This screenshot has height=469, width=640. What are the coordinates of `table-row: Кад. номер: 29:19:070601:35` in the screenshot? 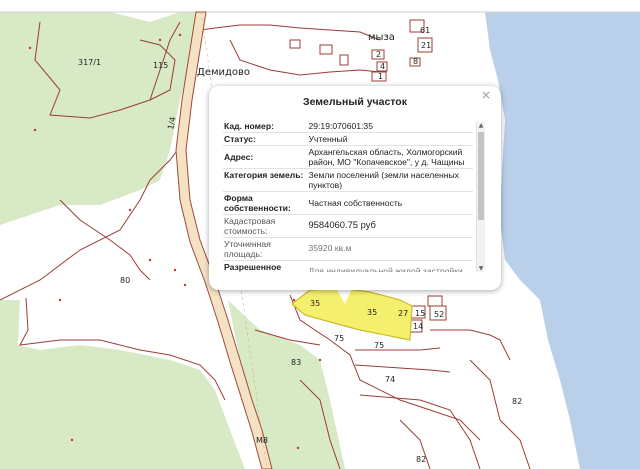 It's located at (348, 126).